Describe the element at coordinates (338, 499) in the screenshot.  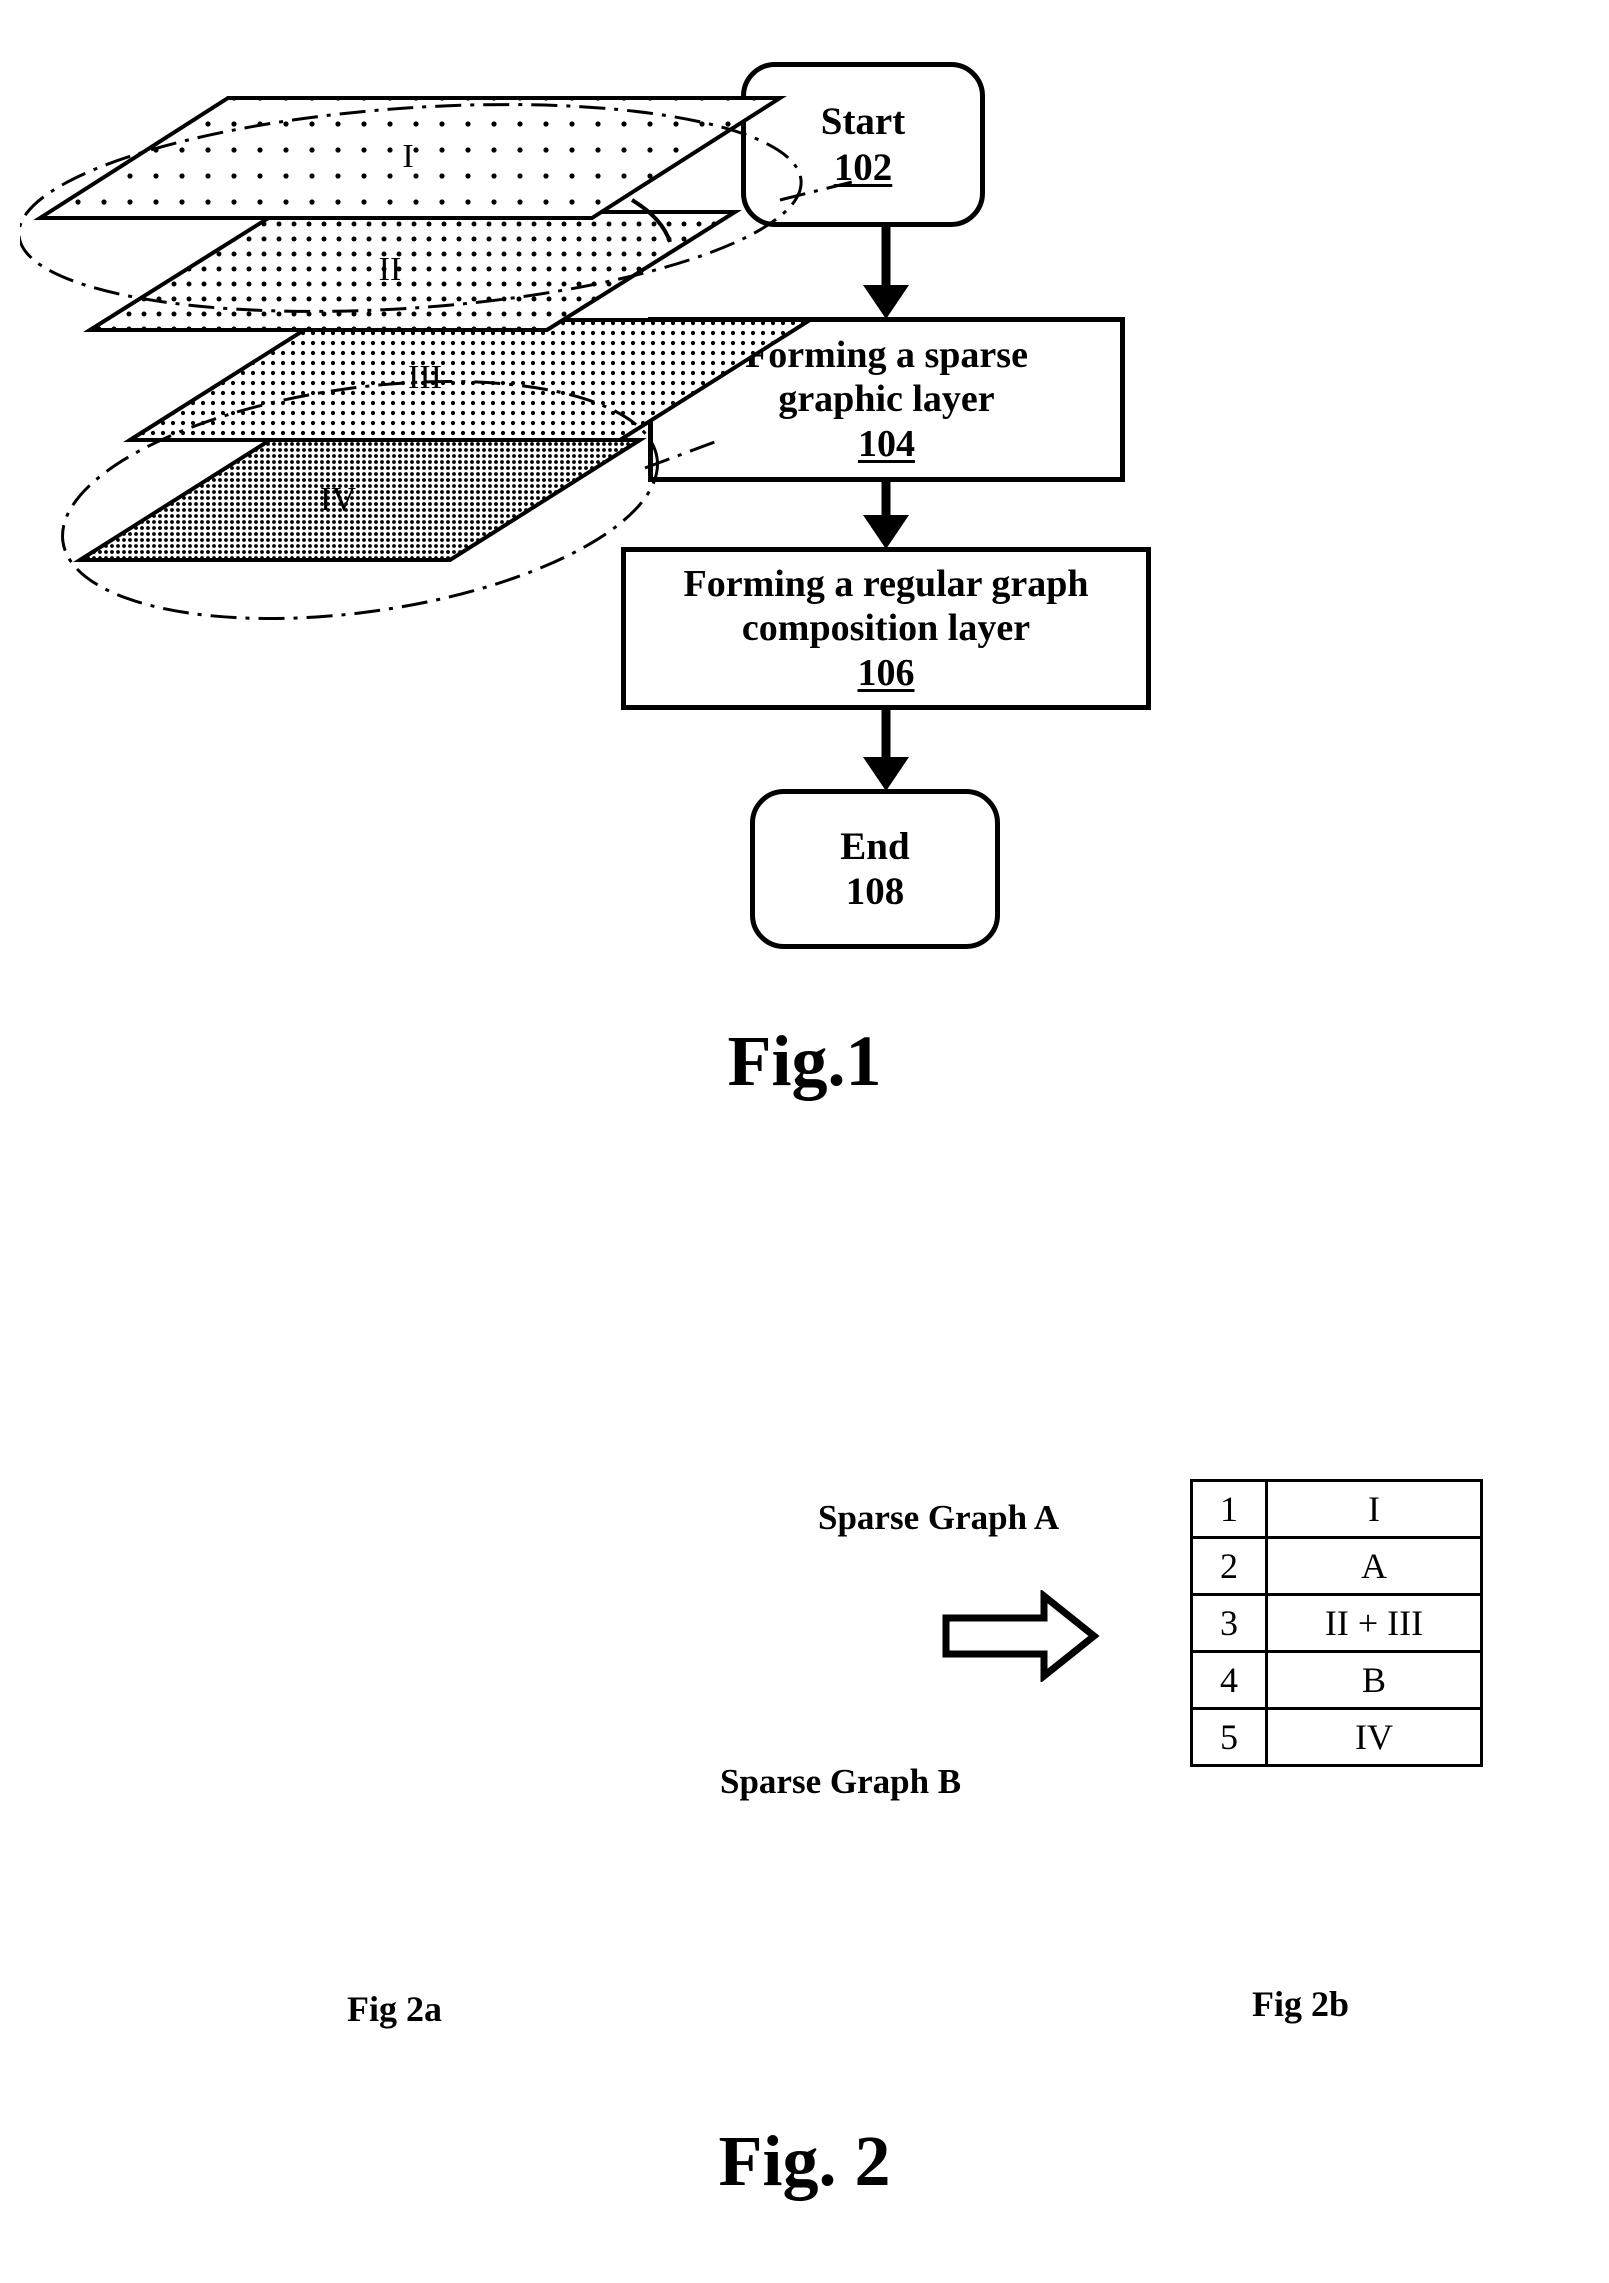
I see `layer-iv-label: IV` at that location.